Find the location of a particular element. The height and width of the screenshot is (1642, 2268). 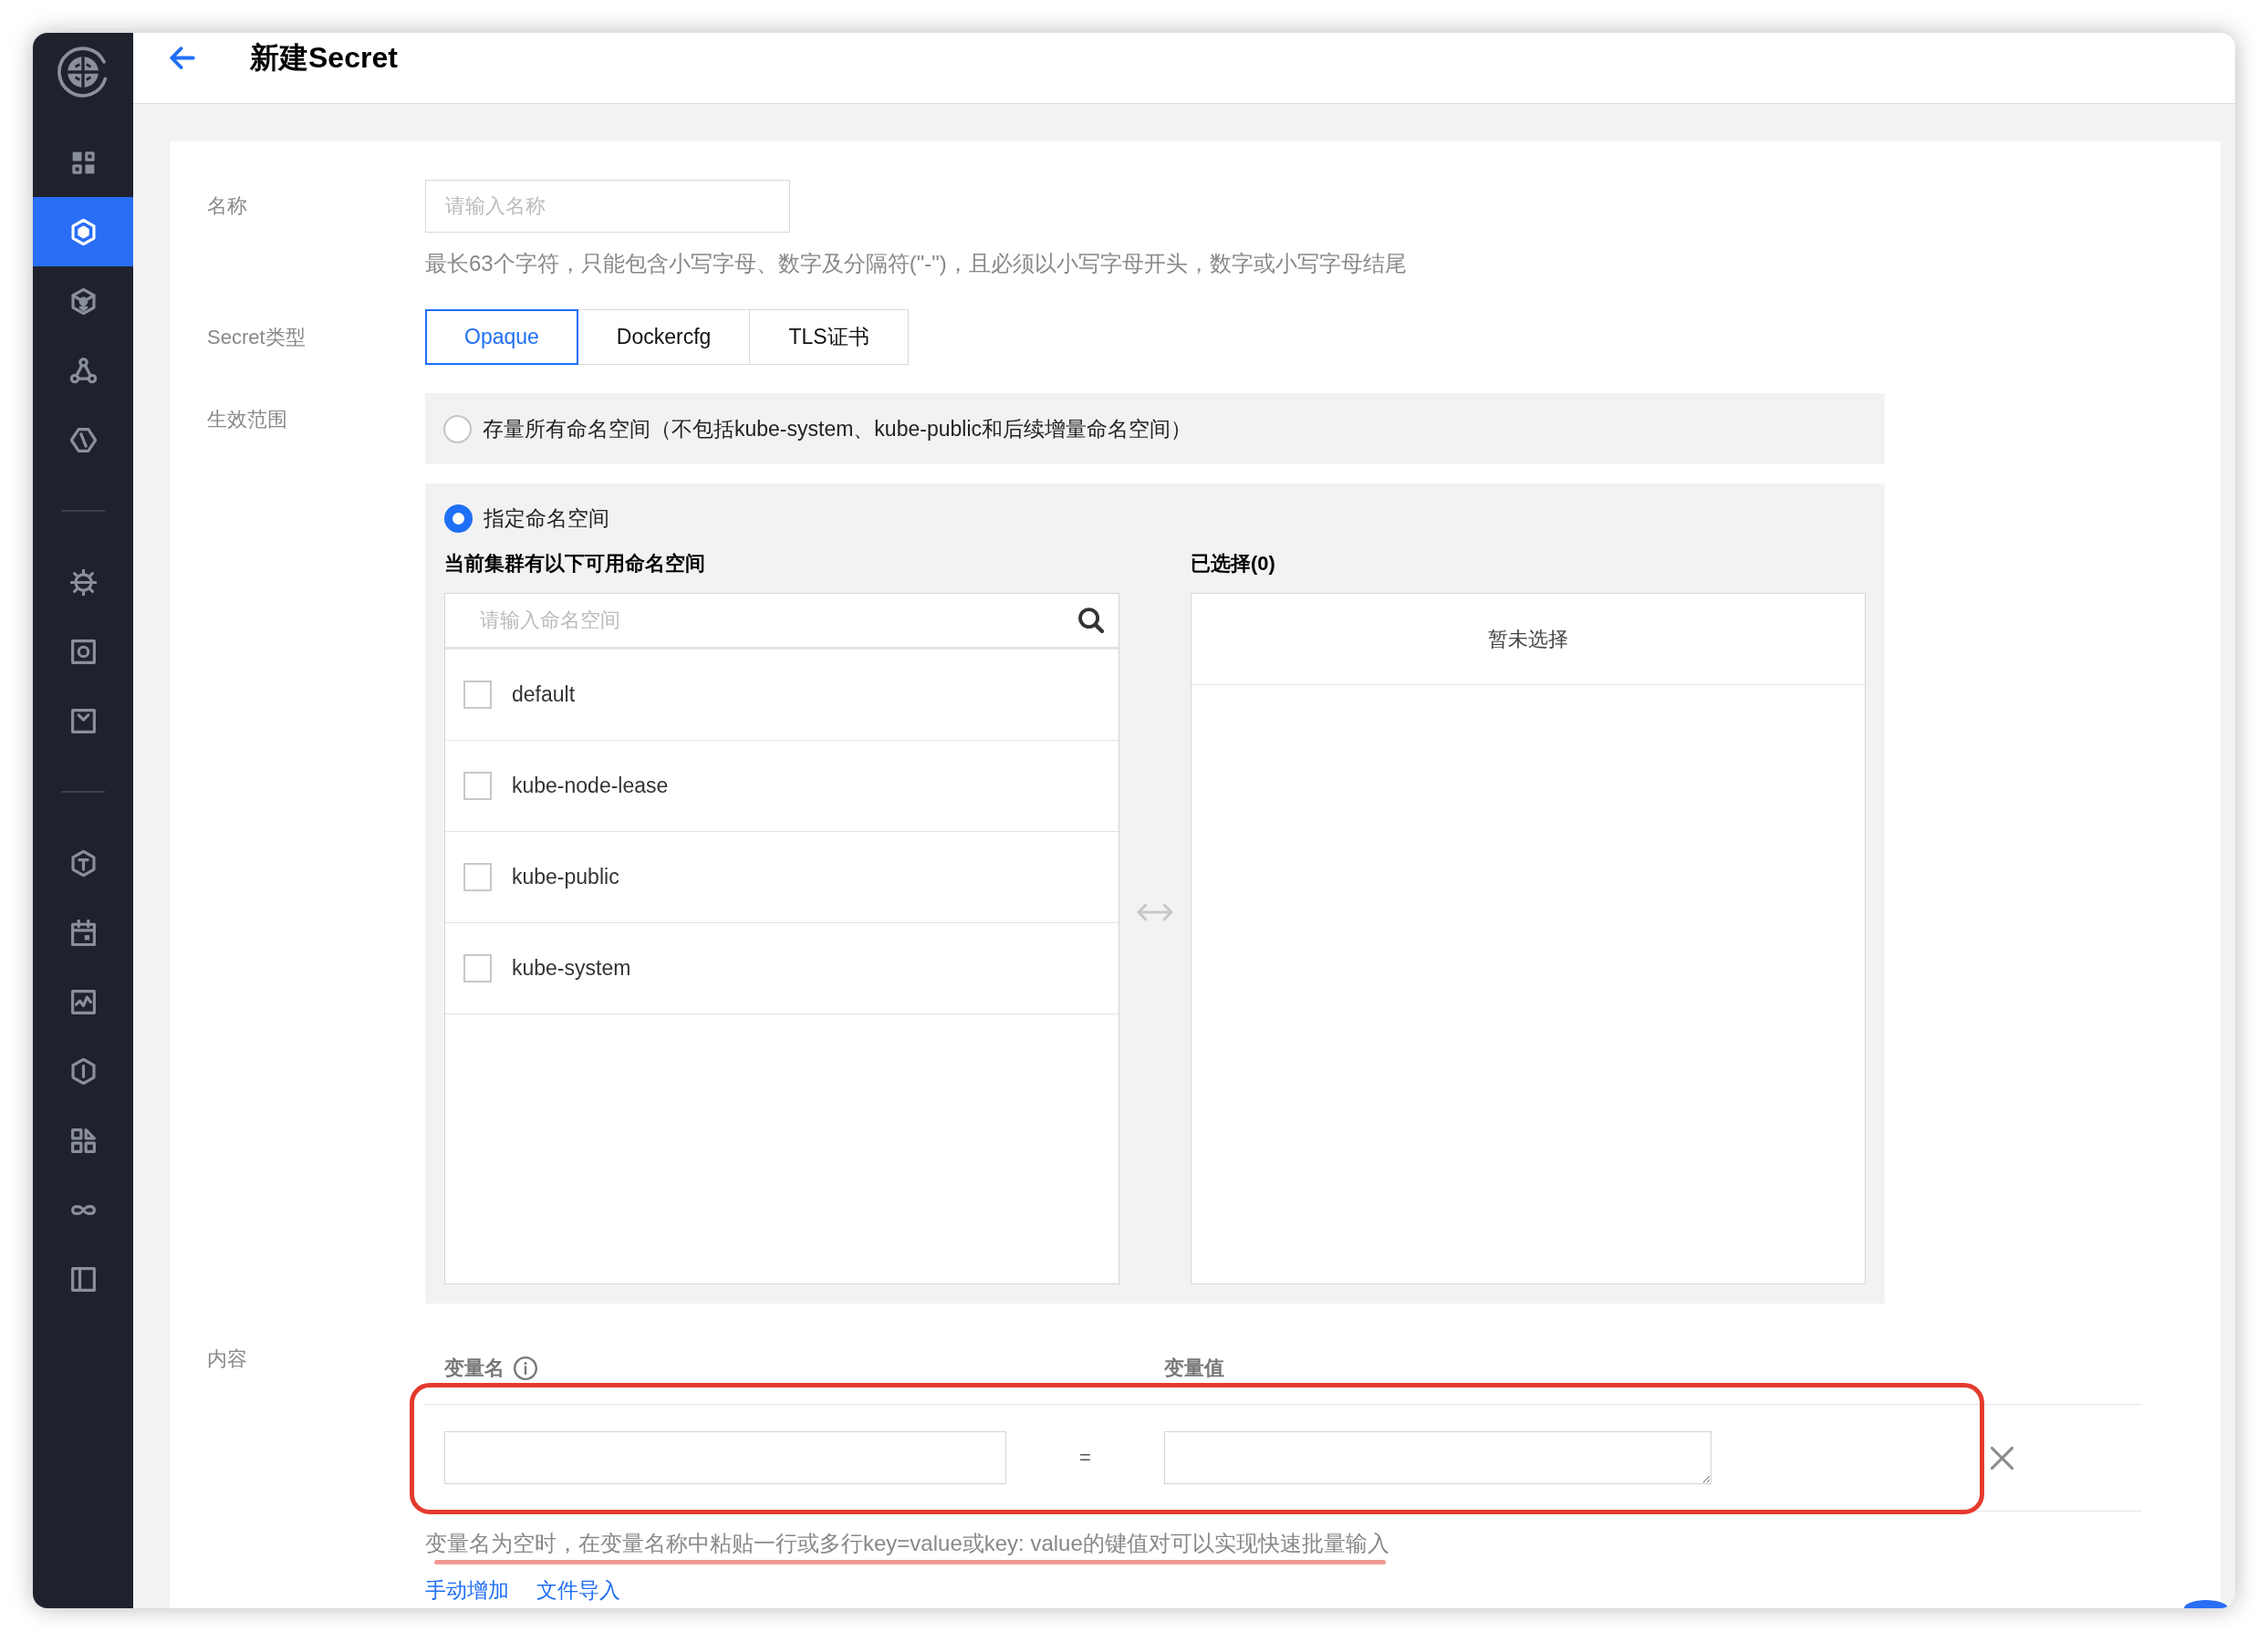

double-arrow-icon is located at coordinates (1155, 912).